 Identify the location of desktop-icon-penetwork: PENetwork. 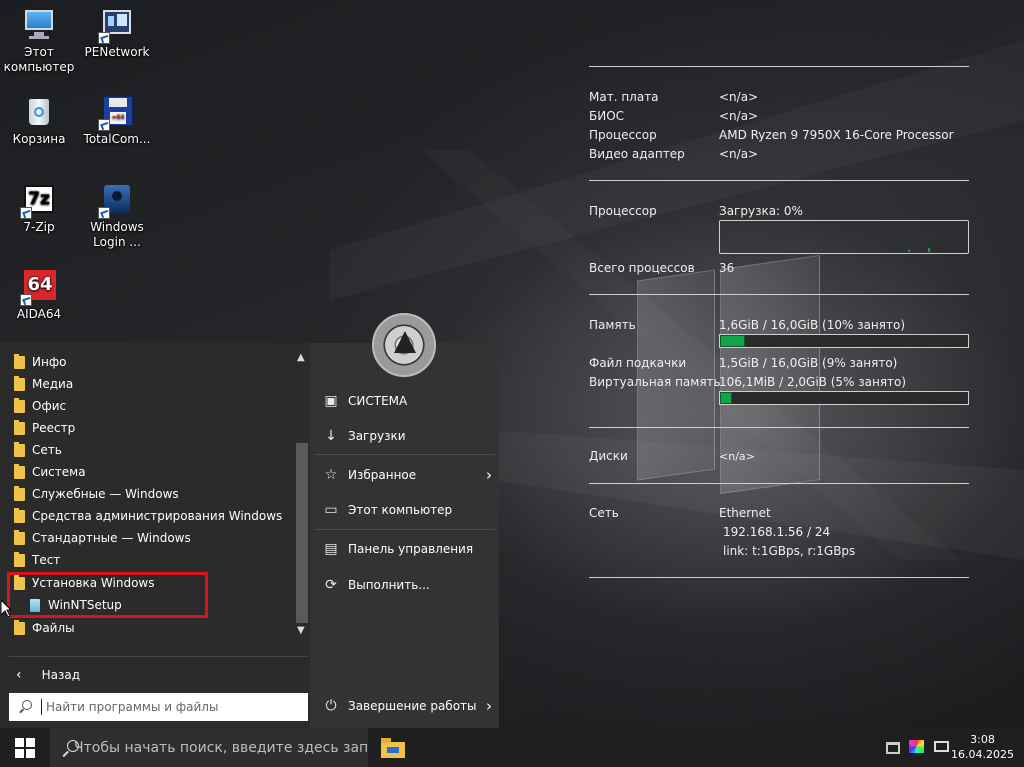
(117, 34).